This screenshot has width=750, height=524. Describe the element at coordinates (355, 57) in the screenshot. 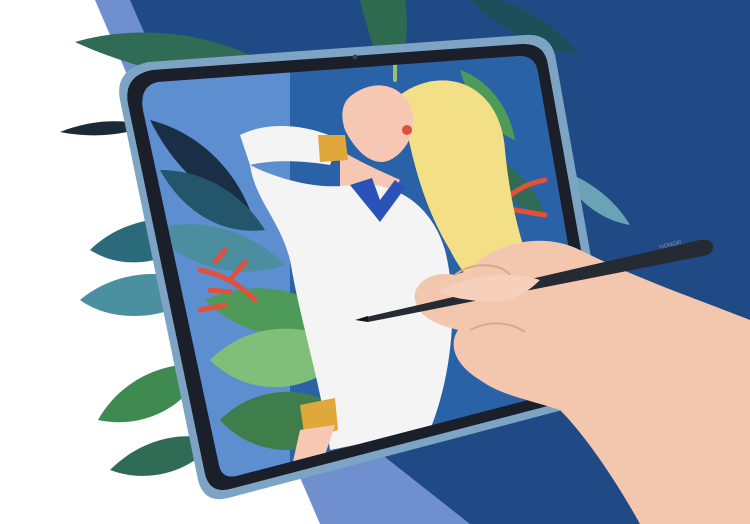

I see `front-camera` at that location.